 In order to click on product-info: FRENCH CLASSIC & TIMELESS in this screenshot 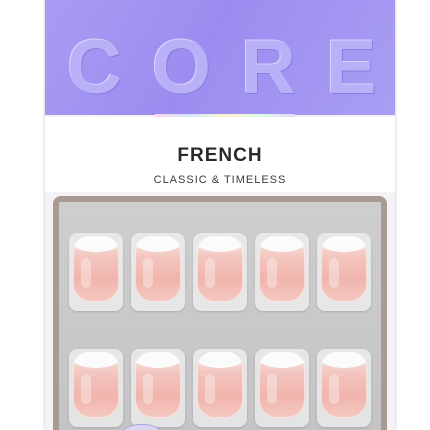, I will do `click(220, 154)`.